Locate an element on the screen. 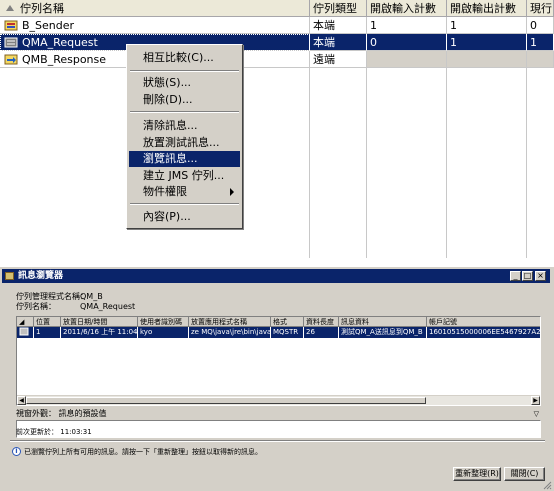  qmgr-label: 佇列管理程式名稱： is located at coordinates (52, 296).